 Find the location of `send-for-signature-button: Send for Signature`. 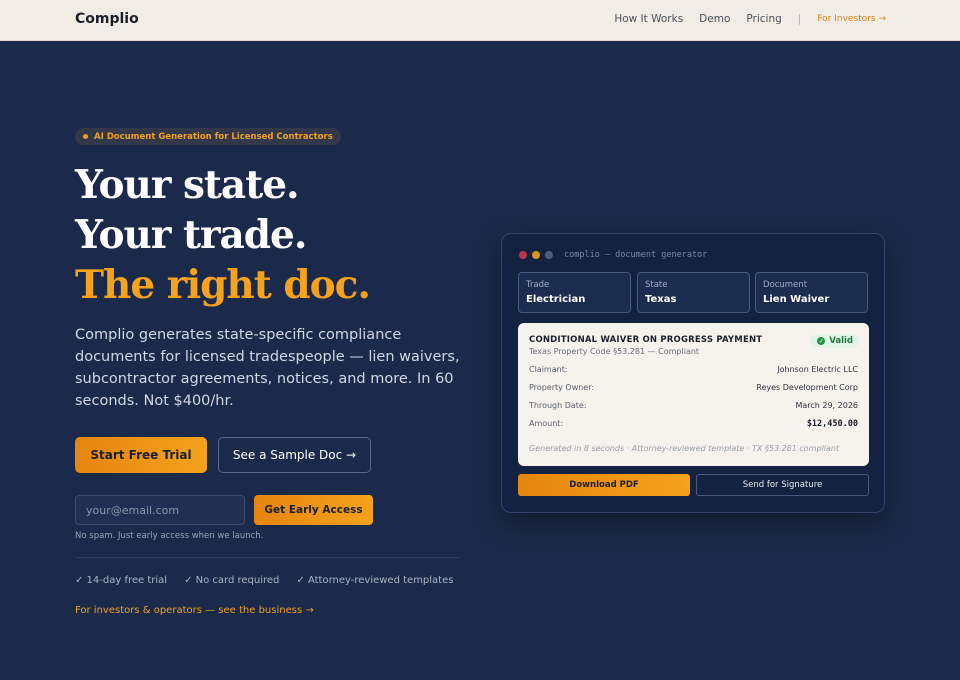

send-for-signature-button: Send for Signature is located at coordinates (782, 485).